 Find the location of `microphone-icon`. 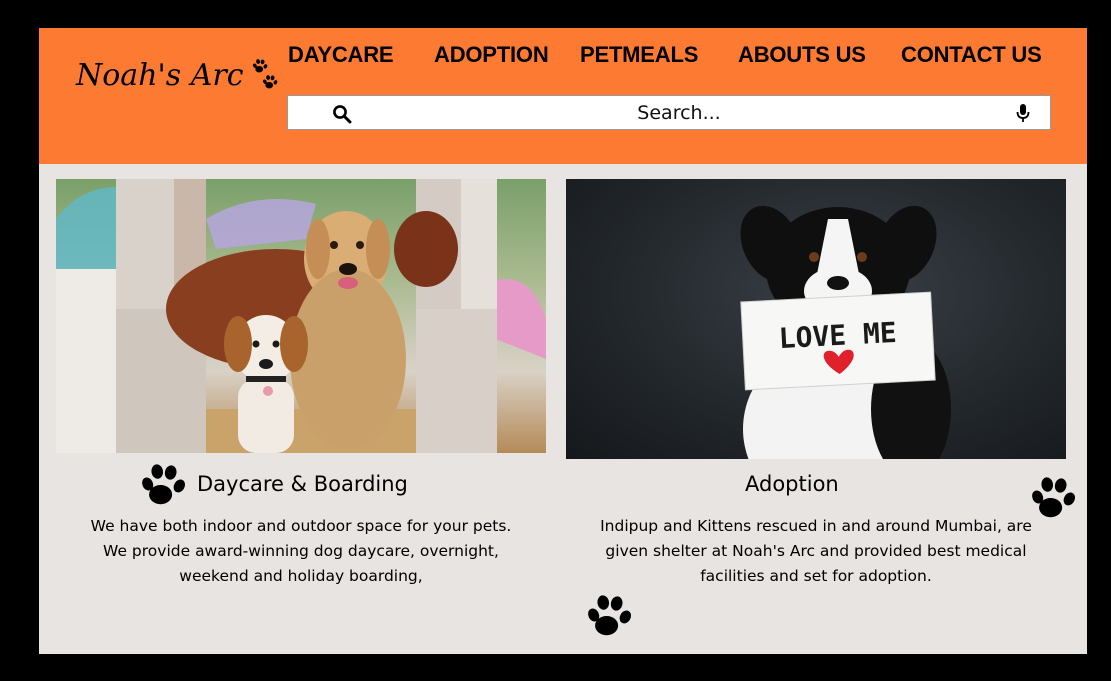

microphone-icon is located at coordinates (1023, 113).